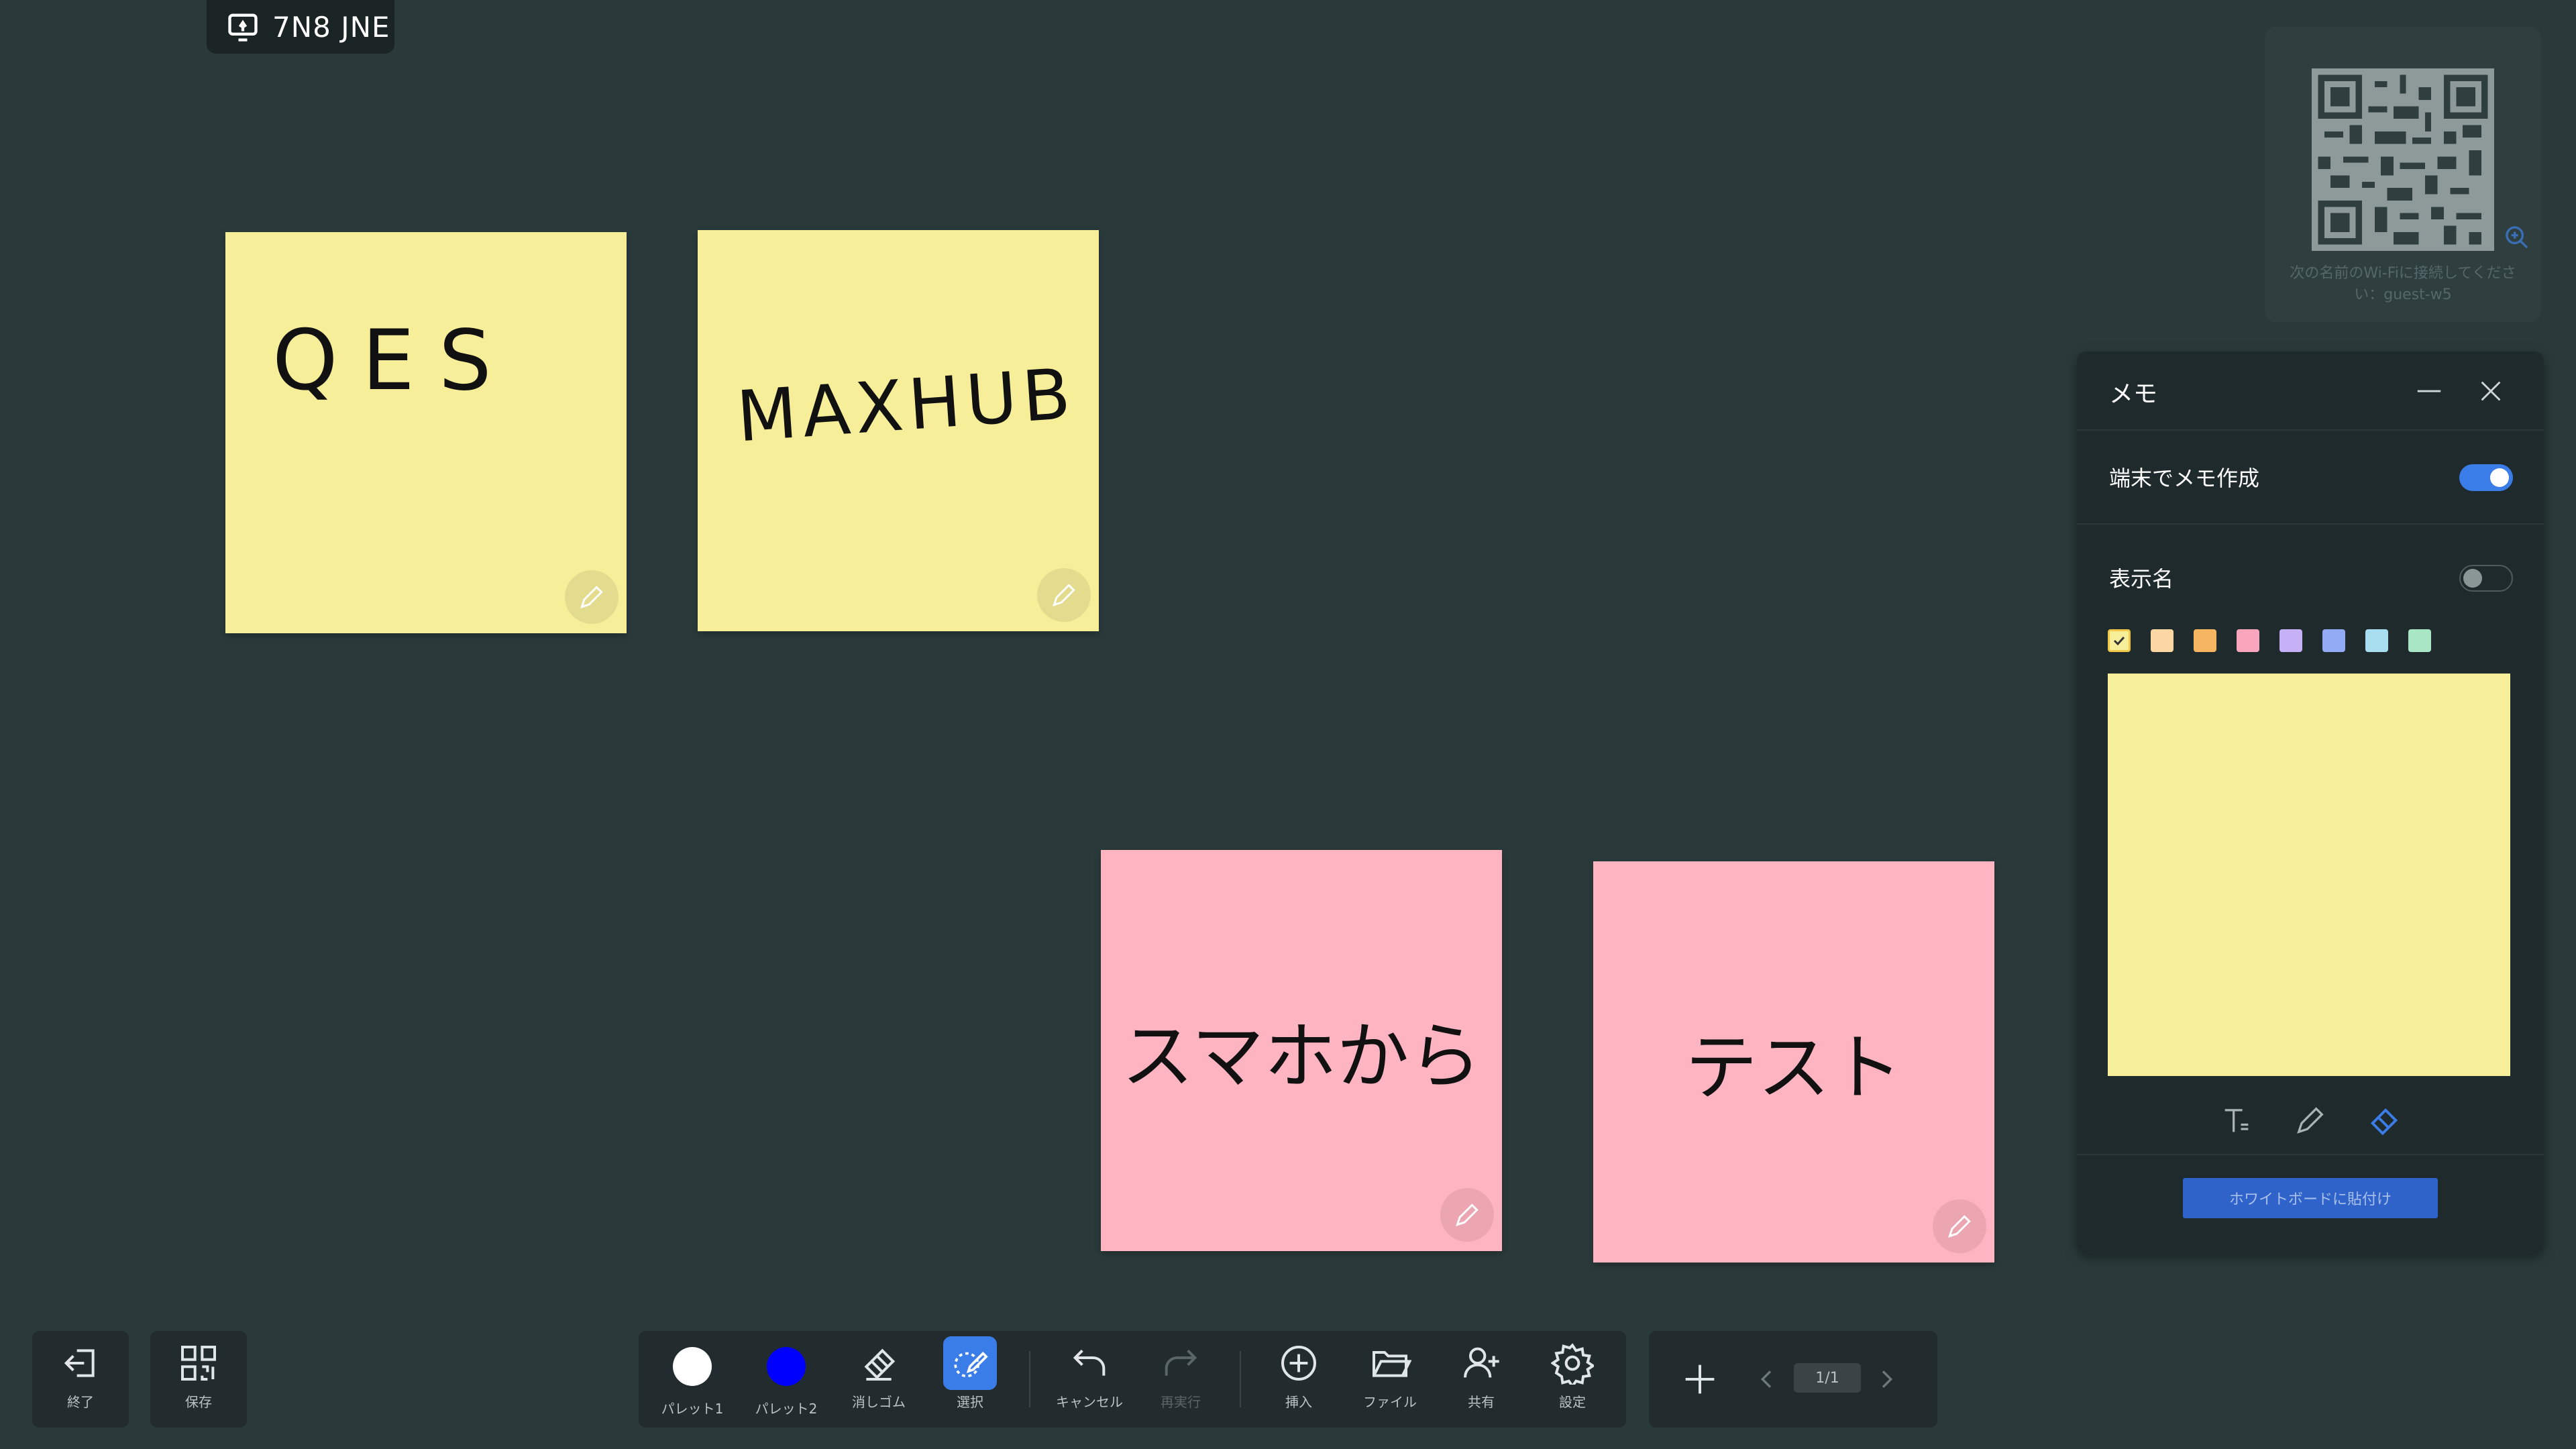 Image resolution: width=2576 pixels, height=1449 pixels. What do you see at coordinates (906, 405) in the screenshot?
I see `note-handwriting: MAXHUB` at bounding box center [906, 405].